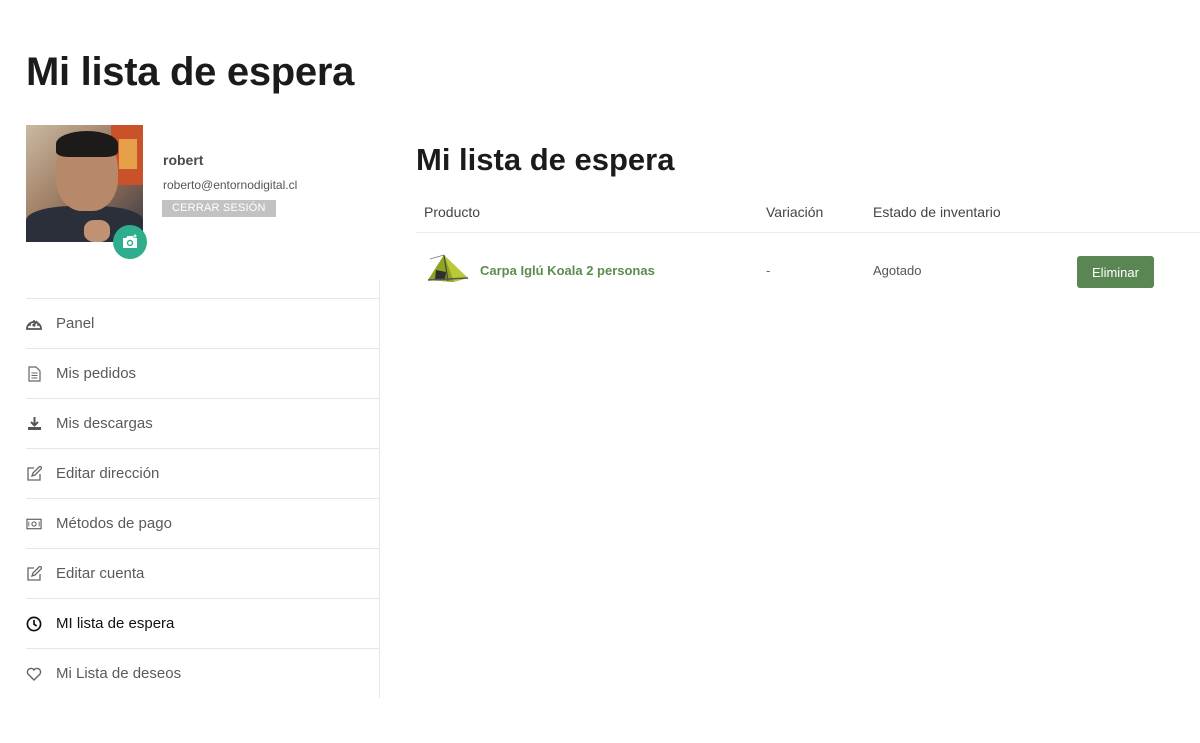 Image resolution: width=1200 pixels, height=743 pixels. What do you see at coordinates (567, 270) in the screenshot?
I see `product-link: Carpa Iglú Koala 2 personas` at bounding box center [567, 270].